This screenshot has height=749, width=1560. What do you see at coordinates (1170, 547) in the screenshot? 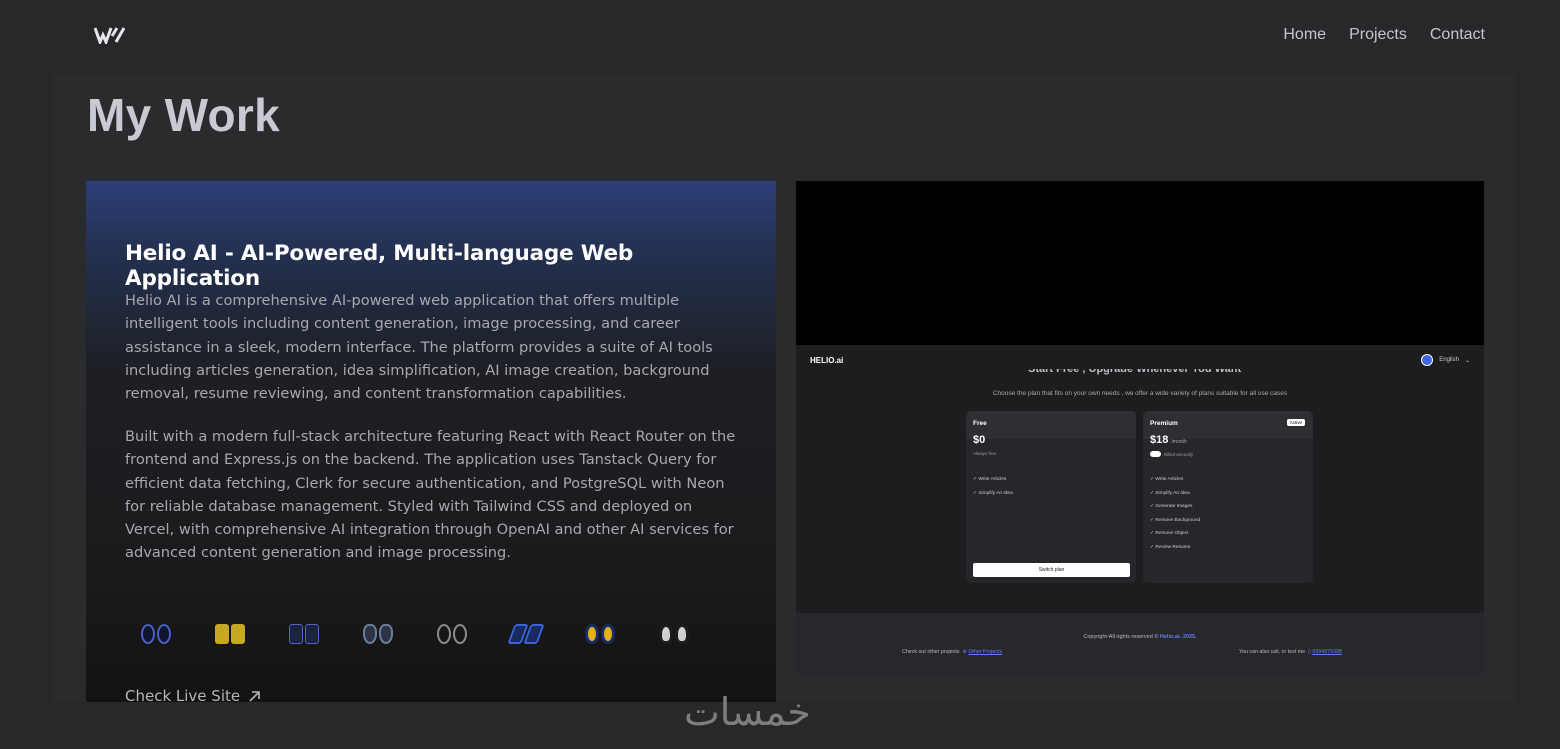
I see `list-item: ✓ Review Resume` at bounding box center [1170, 547].